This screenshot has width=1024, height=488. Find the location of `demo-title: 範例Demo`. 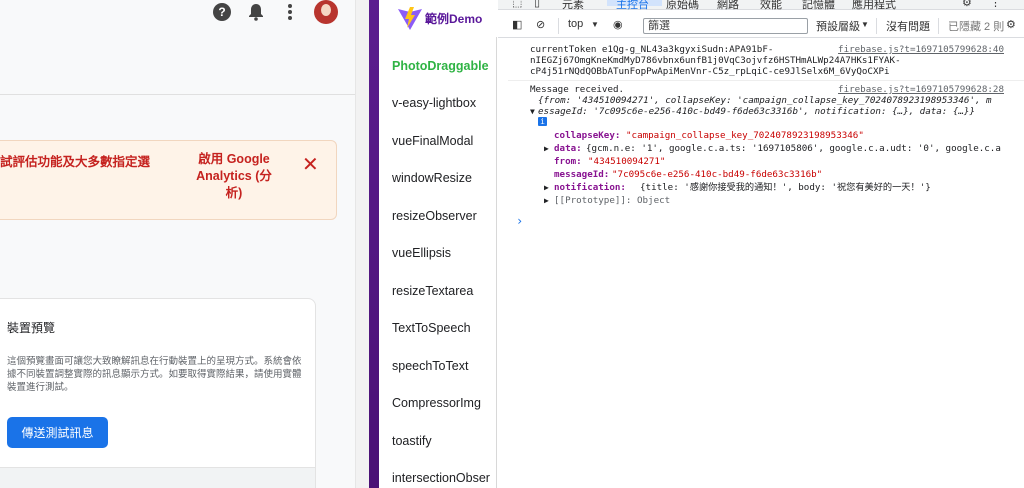

demo-title: 範例Demo is located at coordinates (454, 19).